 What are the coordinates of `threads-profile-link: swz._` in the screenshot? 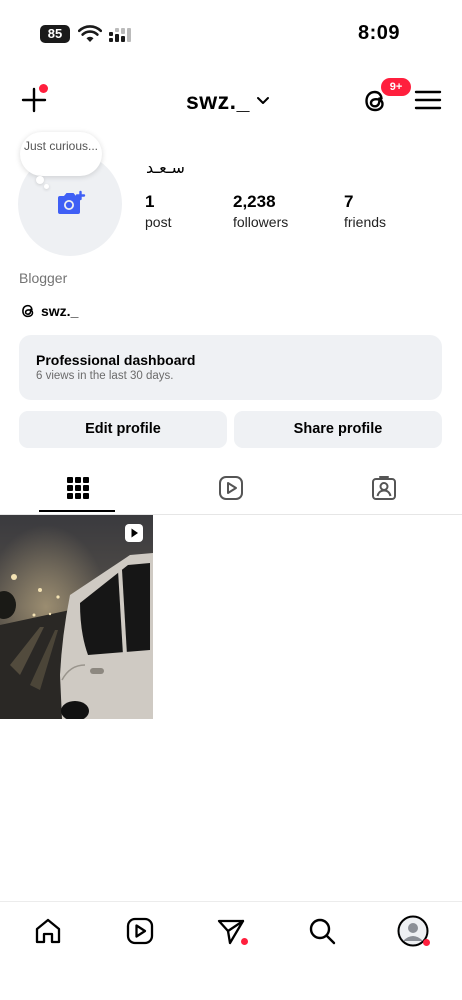 It's located at (48, 311).